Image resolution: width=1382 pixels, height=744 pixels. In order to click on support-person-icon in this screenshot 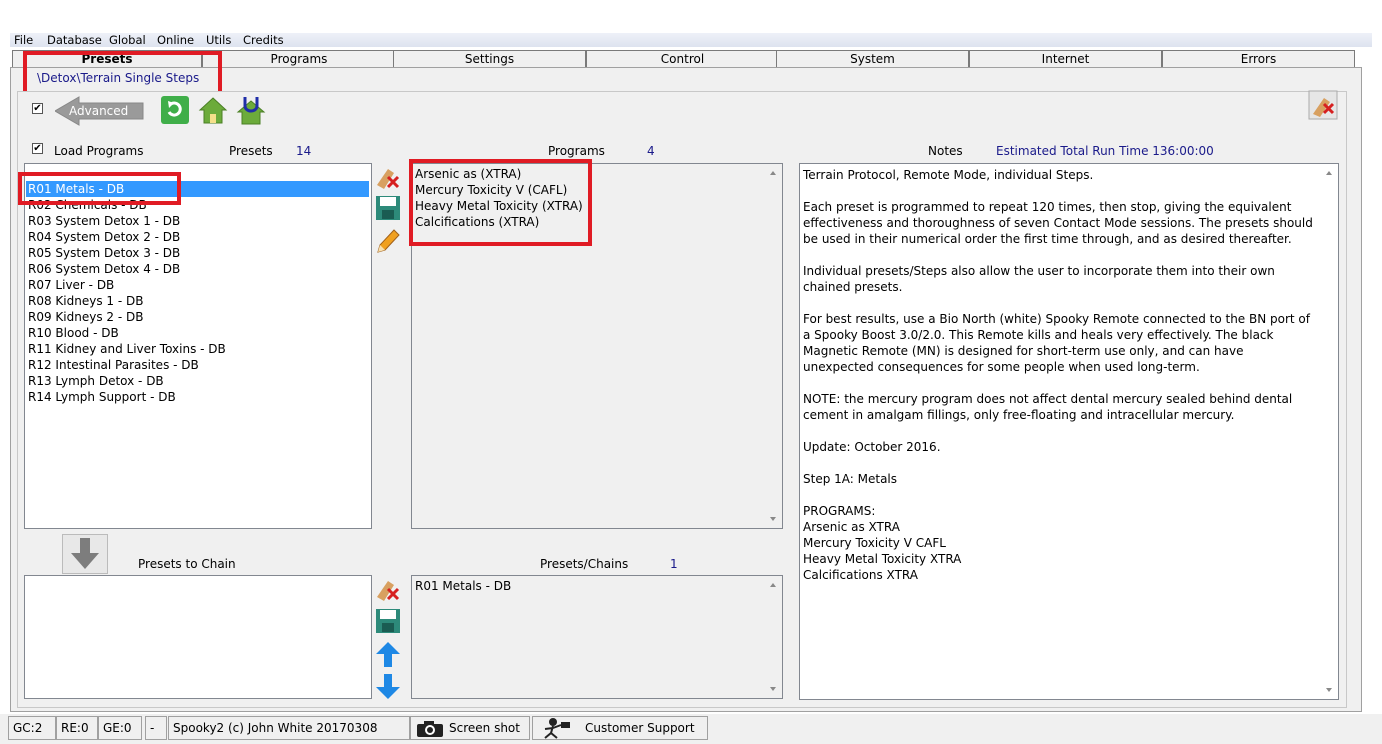, I will do `click(557, 728)`.